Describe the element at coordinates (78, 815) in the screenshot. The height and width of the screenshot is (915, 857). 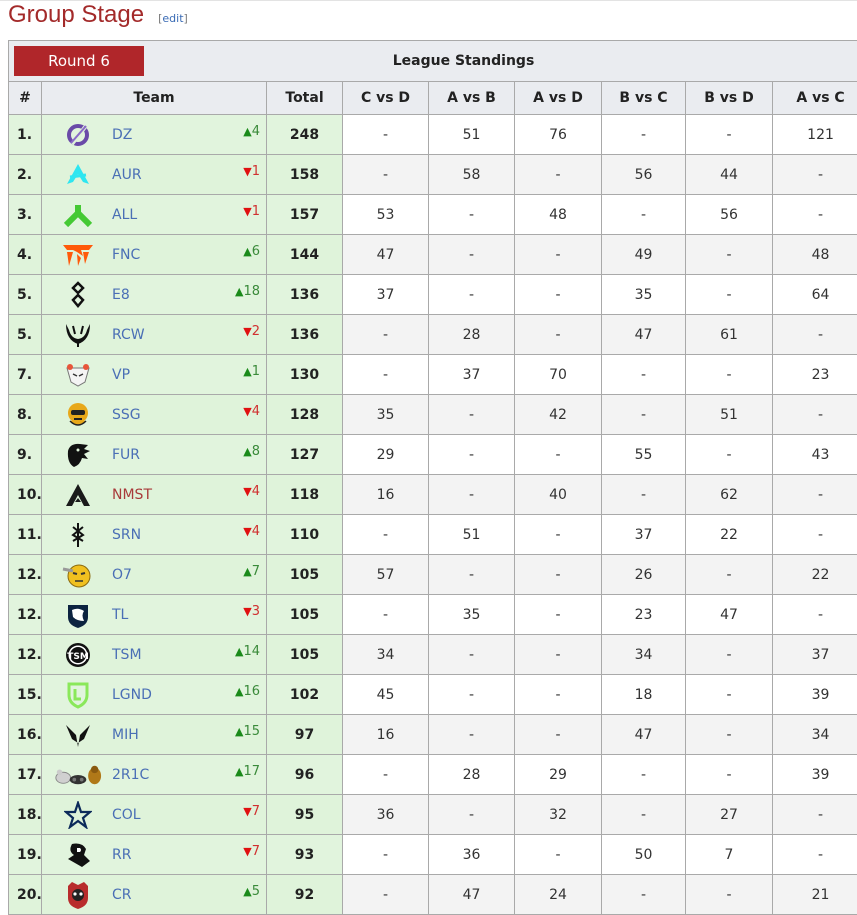
I see `col-logo-icon` at that location.